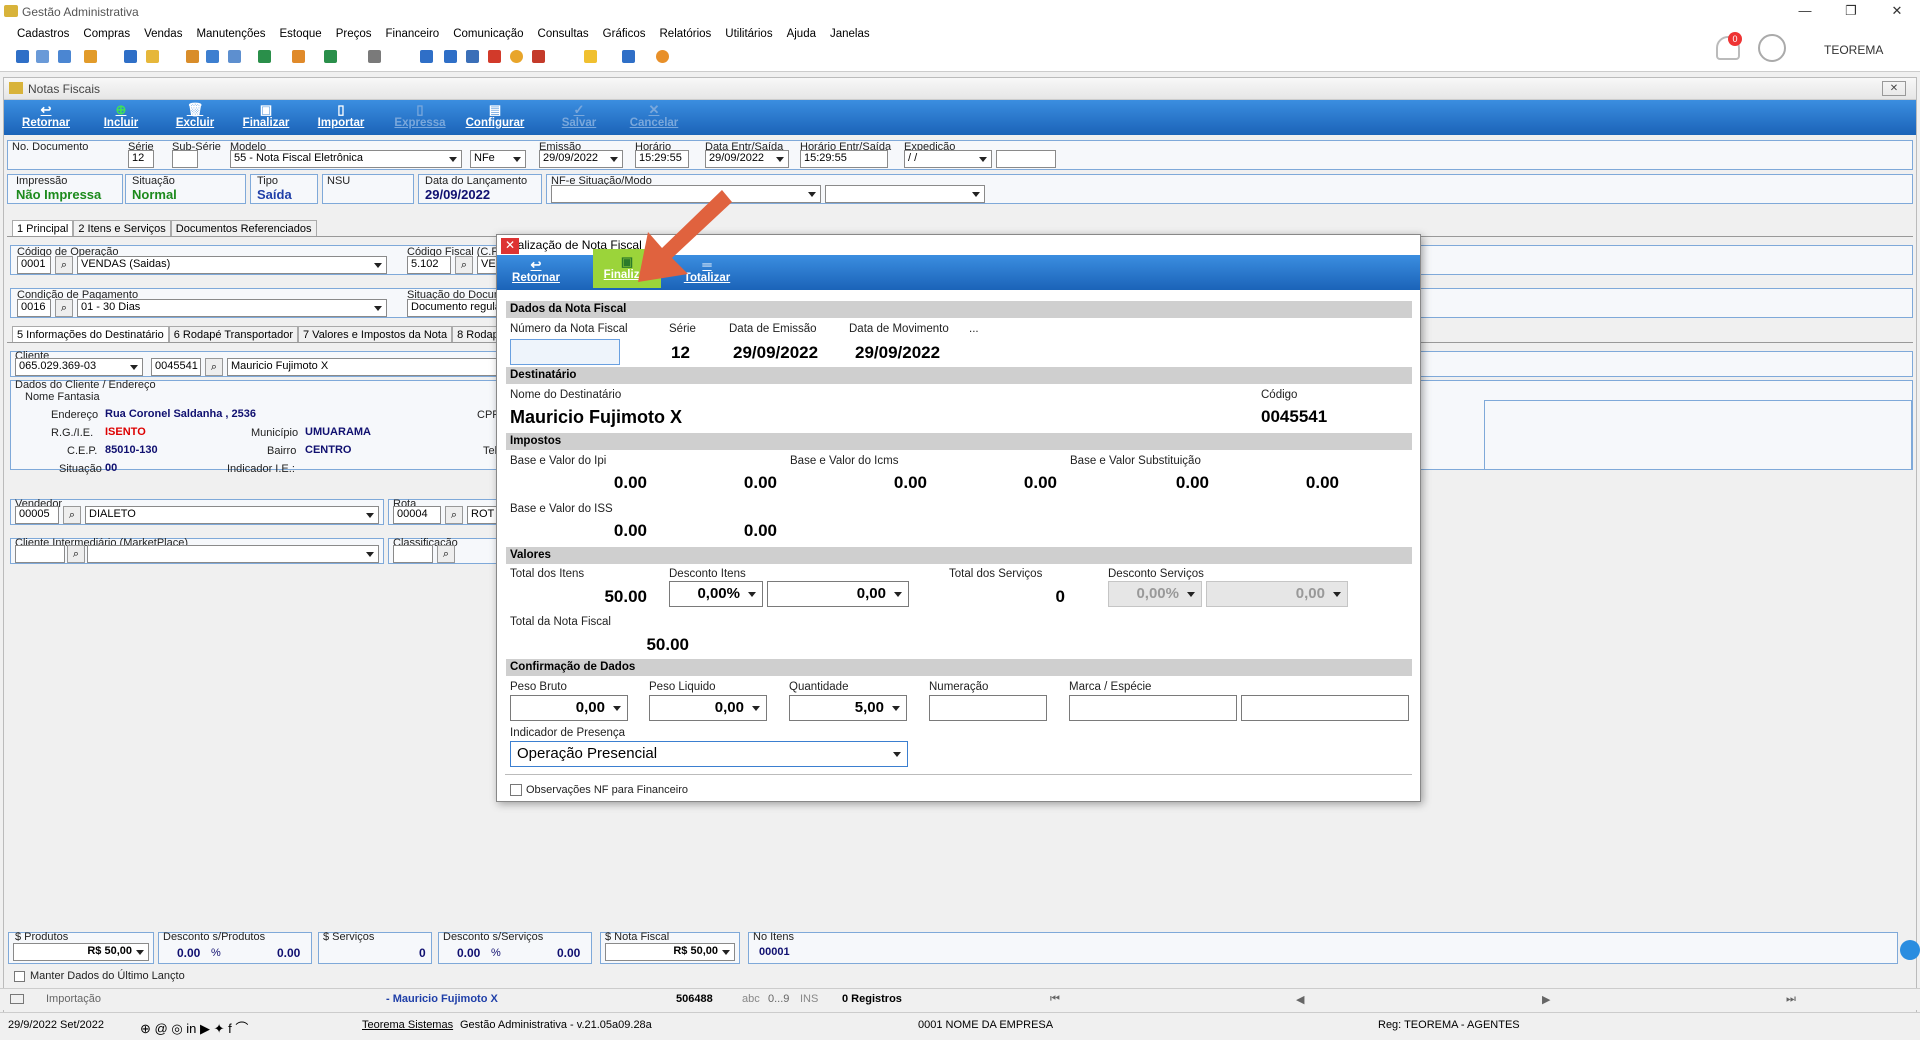 The image size is (1920, 1040). What do you see at coordinates (230, 34) in the screenshot?
I see `menu-manutencoes: Manutenções` at bounding box center [230, 34].